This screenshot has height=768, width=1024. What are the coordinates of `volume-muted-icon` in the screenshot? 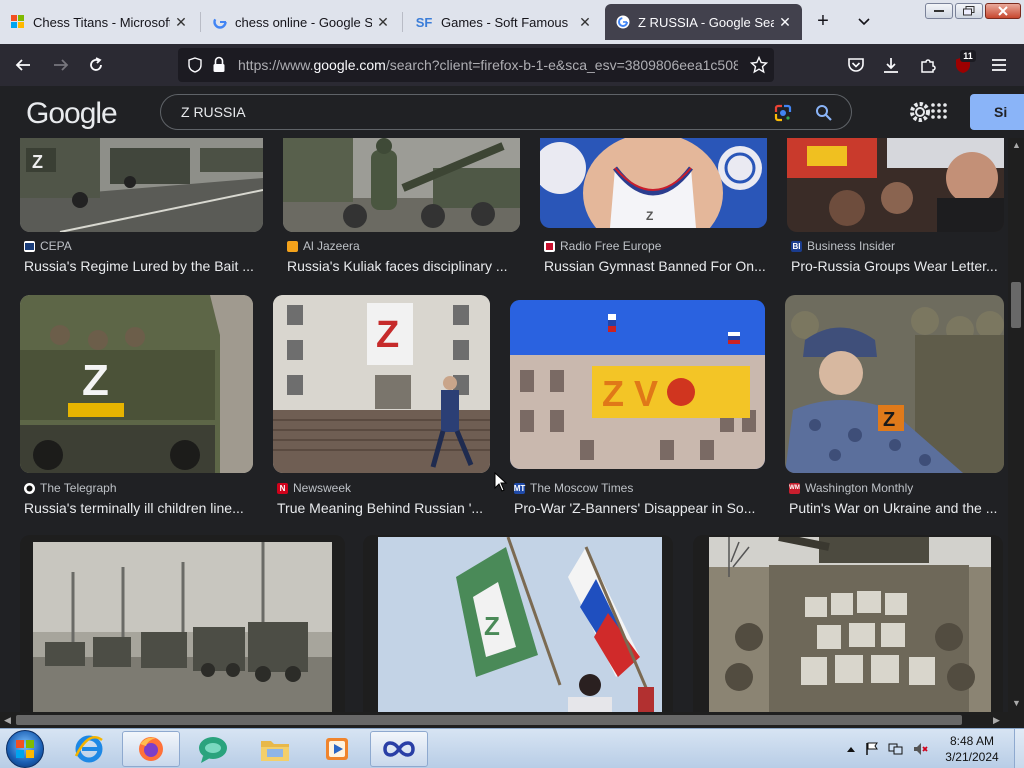 It's located at (921, 749).